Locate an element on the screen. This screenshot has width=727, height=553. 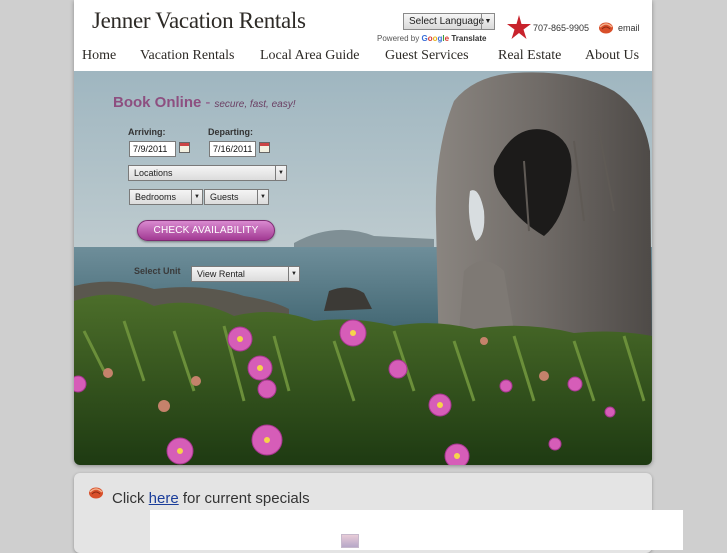
specials-link: here is located at coordinates (164, 498).